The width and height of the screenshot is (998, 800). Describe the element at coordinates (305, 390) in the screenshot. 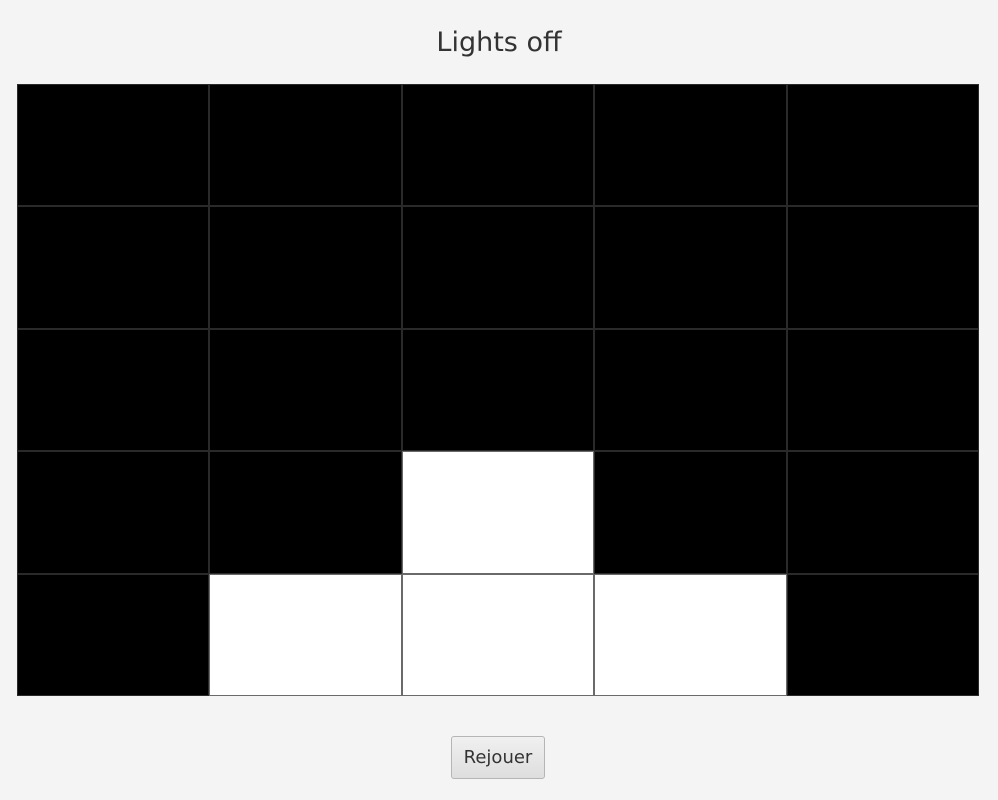

I see `light-cell-r3-c2` at that location.